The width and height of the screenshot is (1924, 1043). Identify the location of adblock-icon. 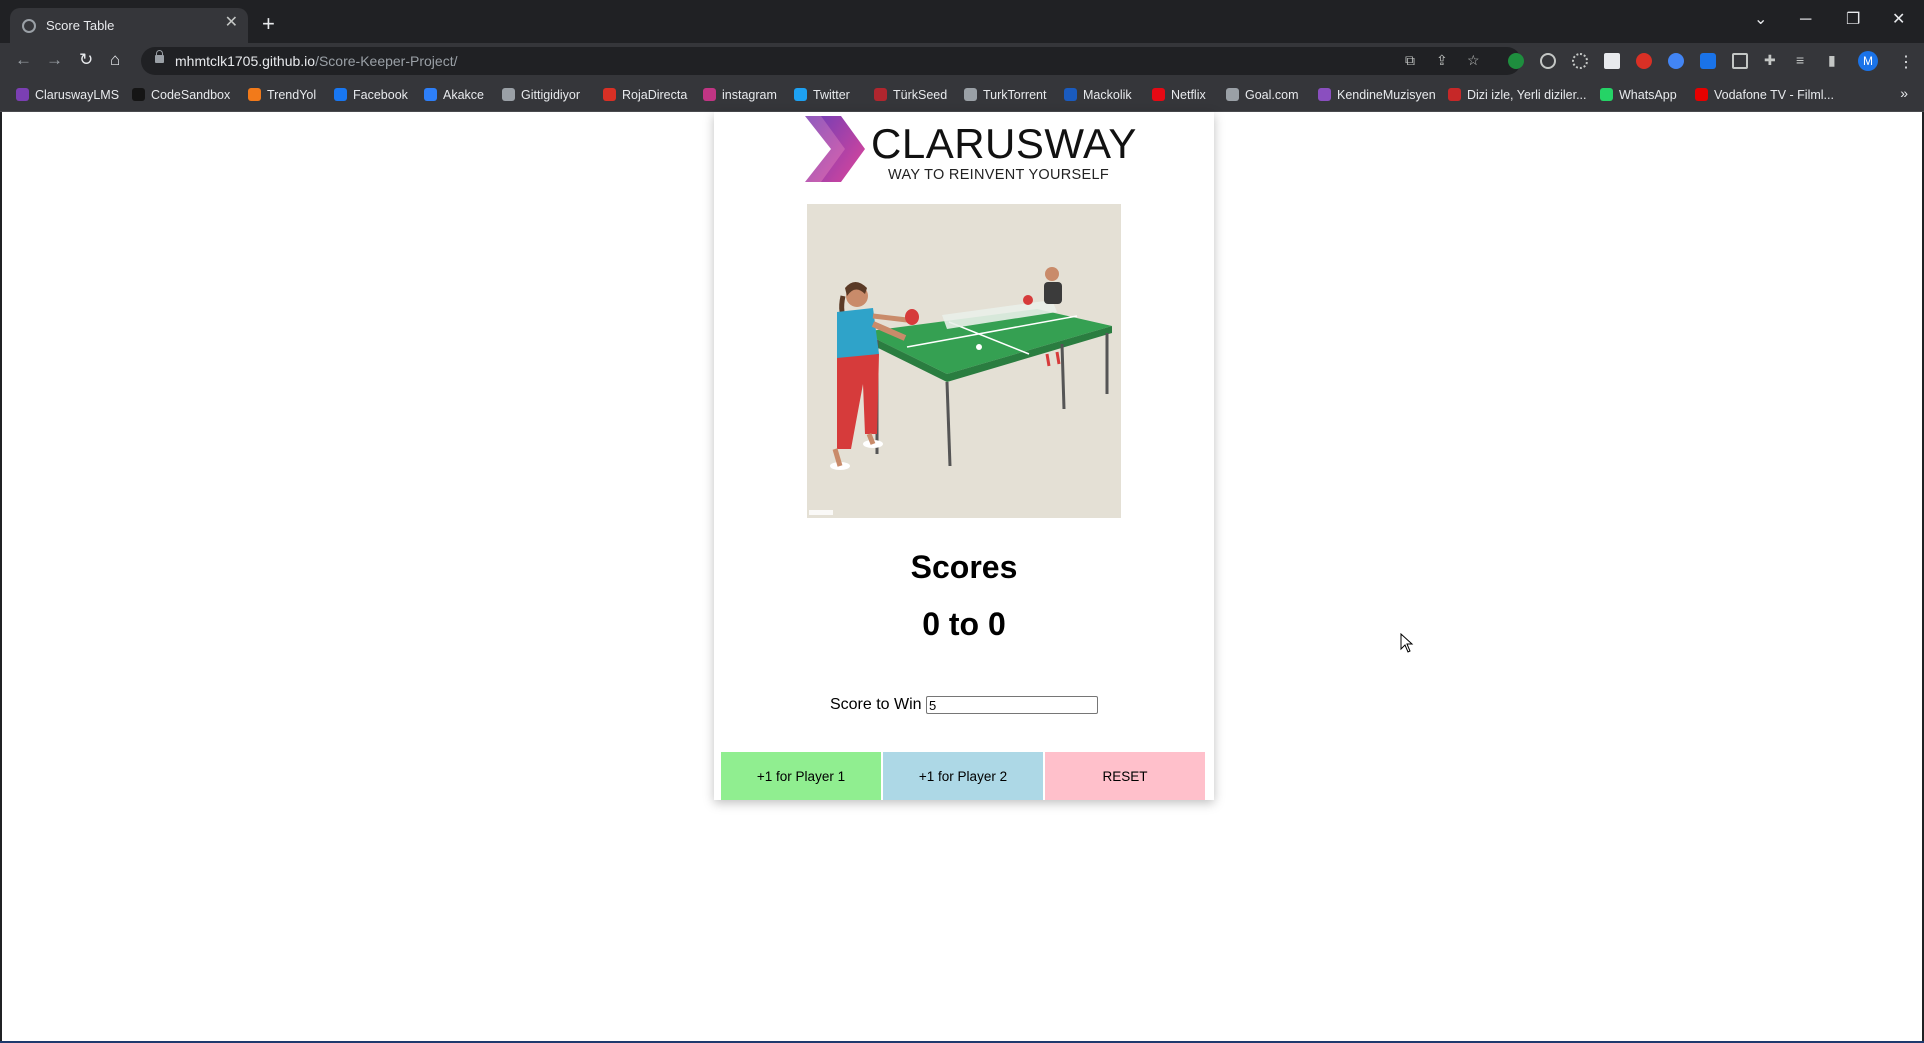
(1644, 61).